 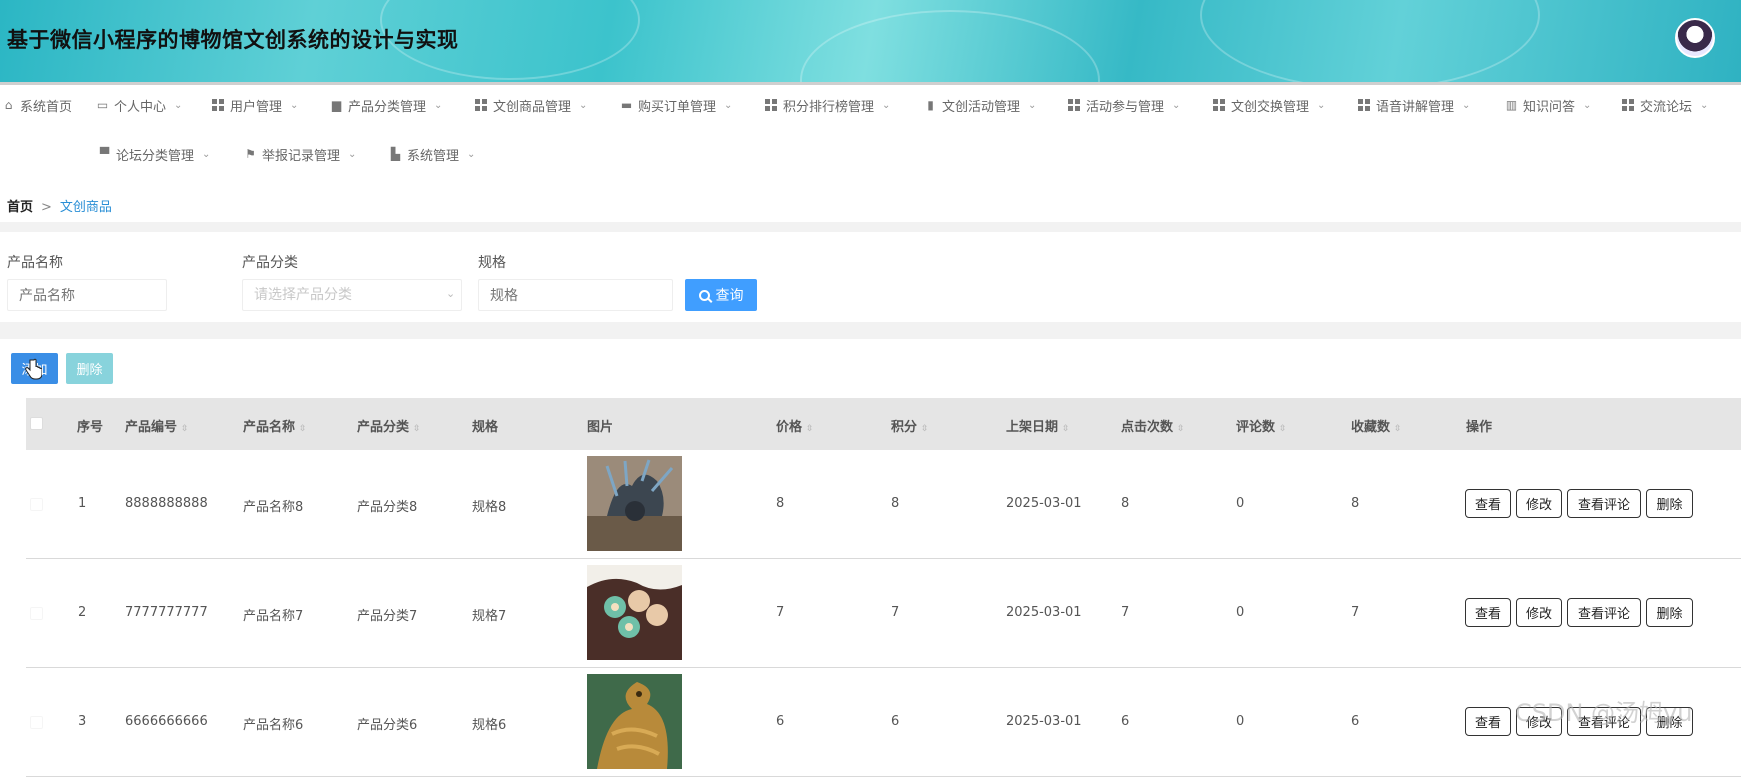 I want to click on cell-clicks: 6, so click(x=1125, y=721).